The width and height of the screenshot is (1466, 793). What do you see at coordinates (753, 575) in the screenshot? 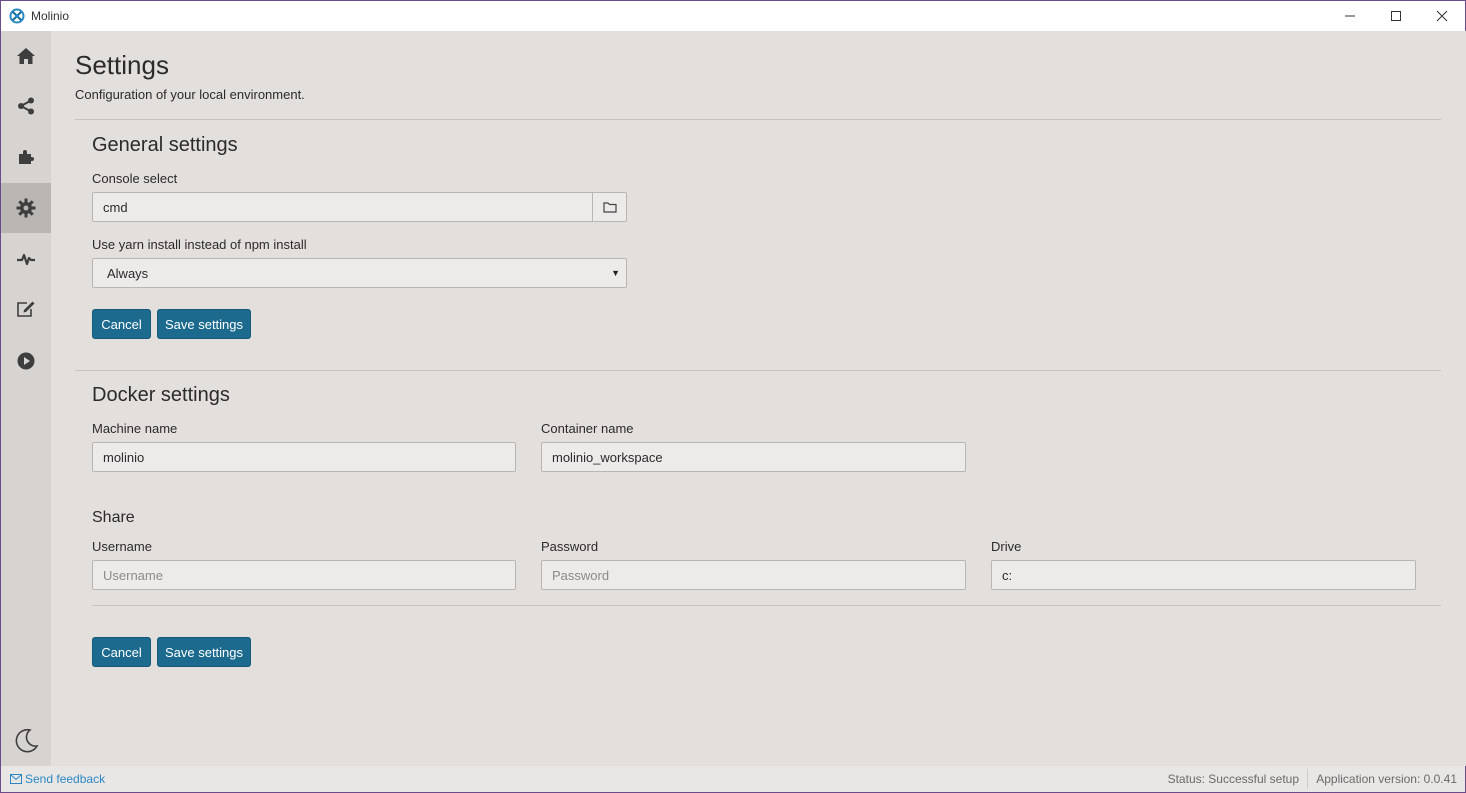
I see `password-input` at bounding box center [753, 575].